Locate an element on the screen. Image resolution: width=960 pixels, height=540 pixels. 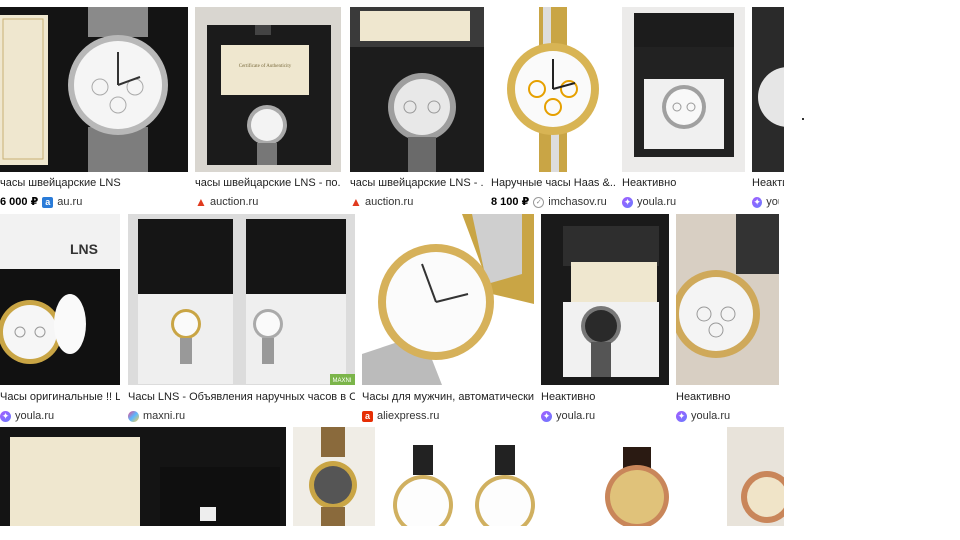
result-tile-5: Неактивно ✦ youla.ru is located at coordinates (683, 108).